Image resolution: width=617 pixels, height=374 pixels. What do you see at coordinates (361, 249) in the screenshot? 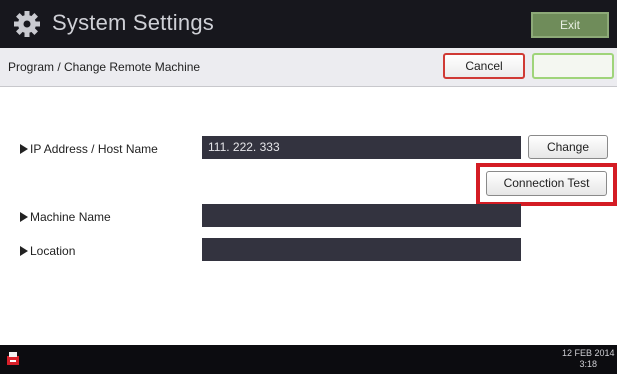
I see `location-field` at bounding box center [361, 249].